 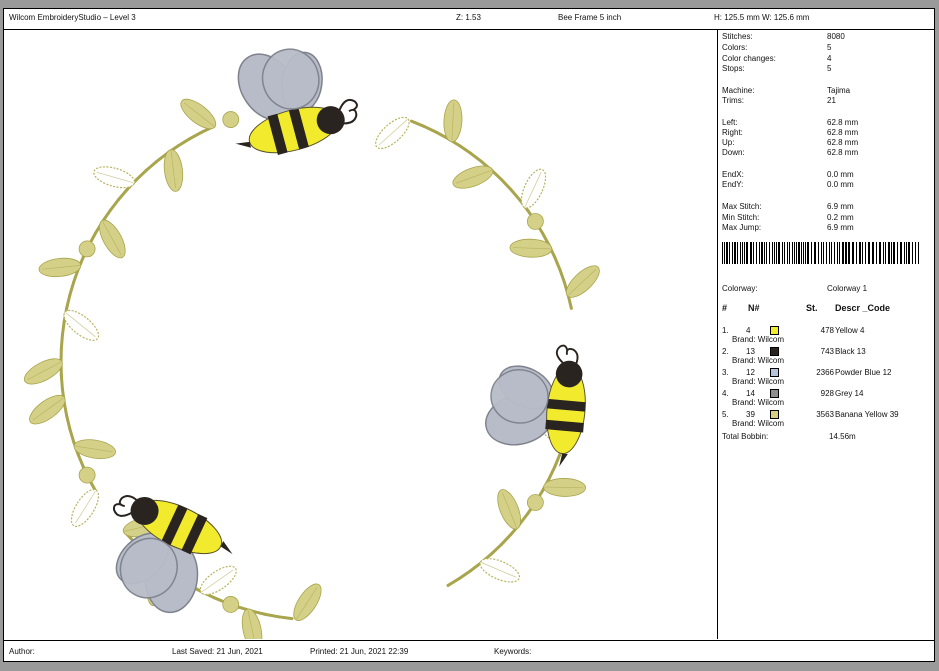 I want to click on color-stitches: 3563, so click(x=825, y=414).